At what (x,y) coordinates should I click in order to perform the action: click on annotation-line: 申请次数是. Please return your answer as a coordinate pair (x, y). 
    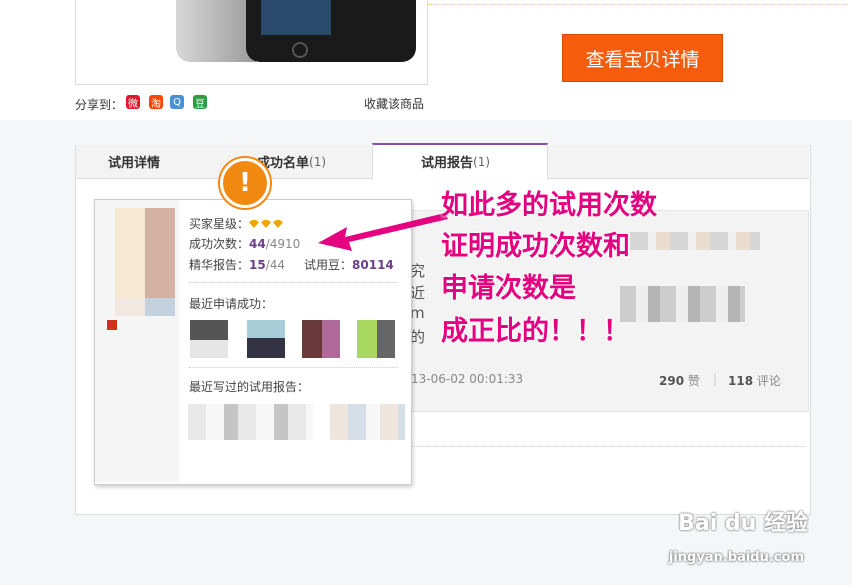
    Looking at the image, I should click on (508, 288).